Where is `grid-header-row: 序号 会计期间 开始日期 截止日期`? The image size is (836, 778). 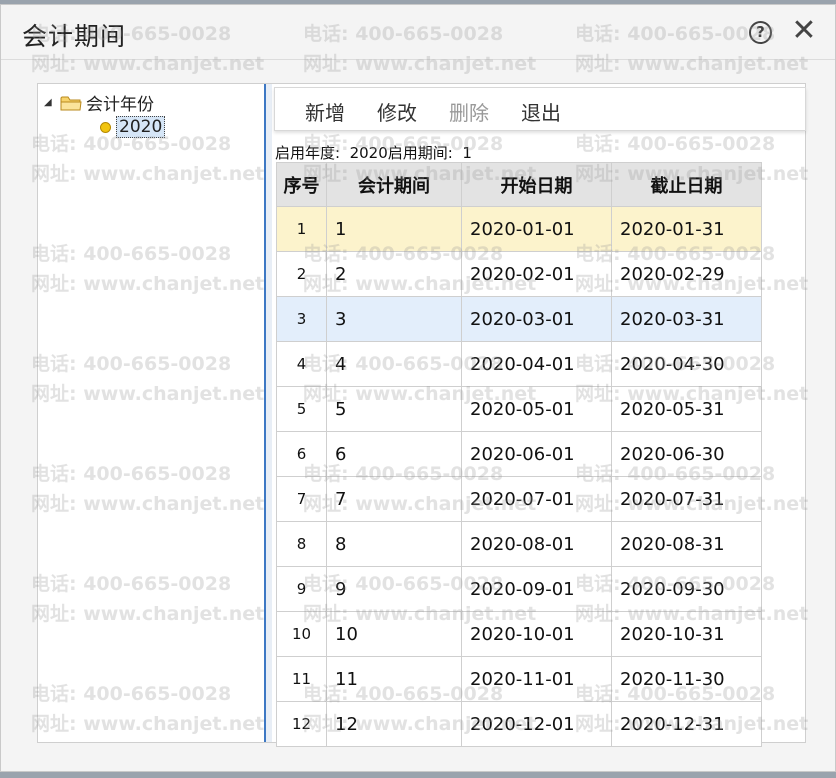
grid-header-row: 序号 会计期间 开始日期 截止日期 is located at coordinates (519, 184).